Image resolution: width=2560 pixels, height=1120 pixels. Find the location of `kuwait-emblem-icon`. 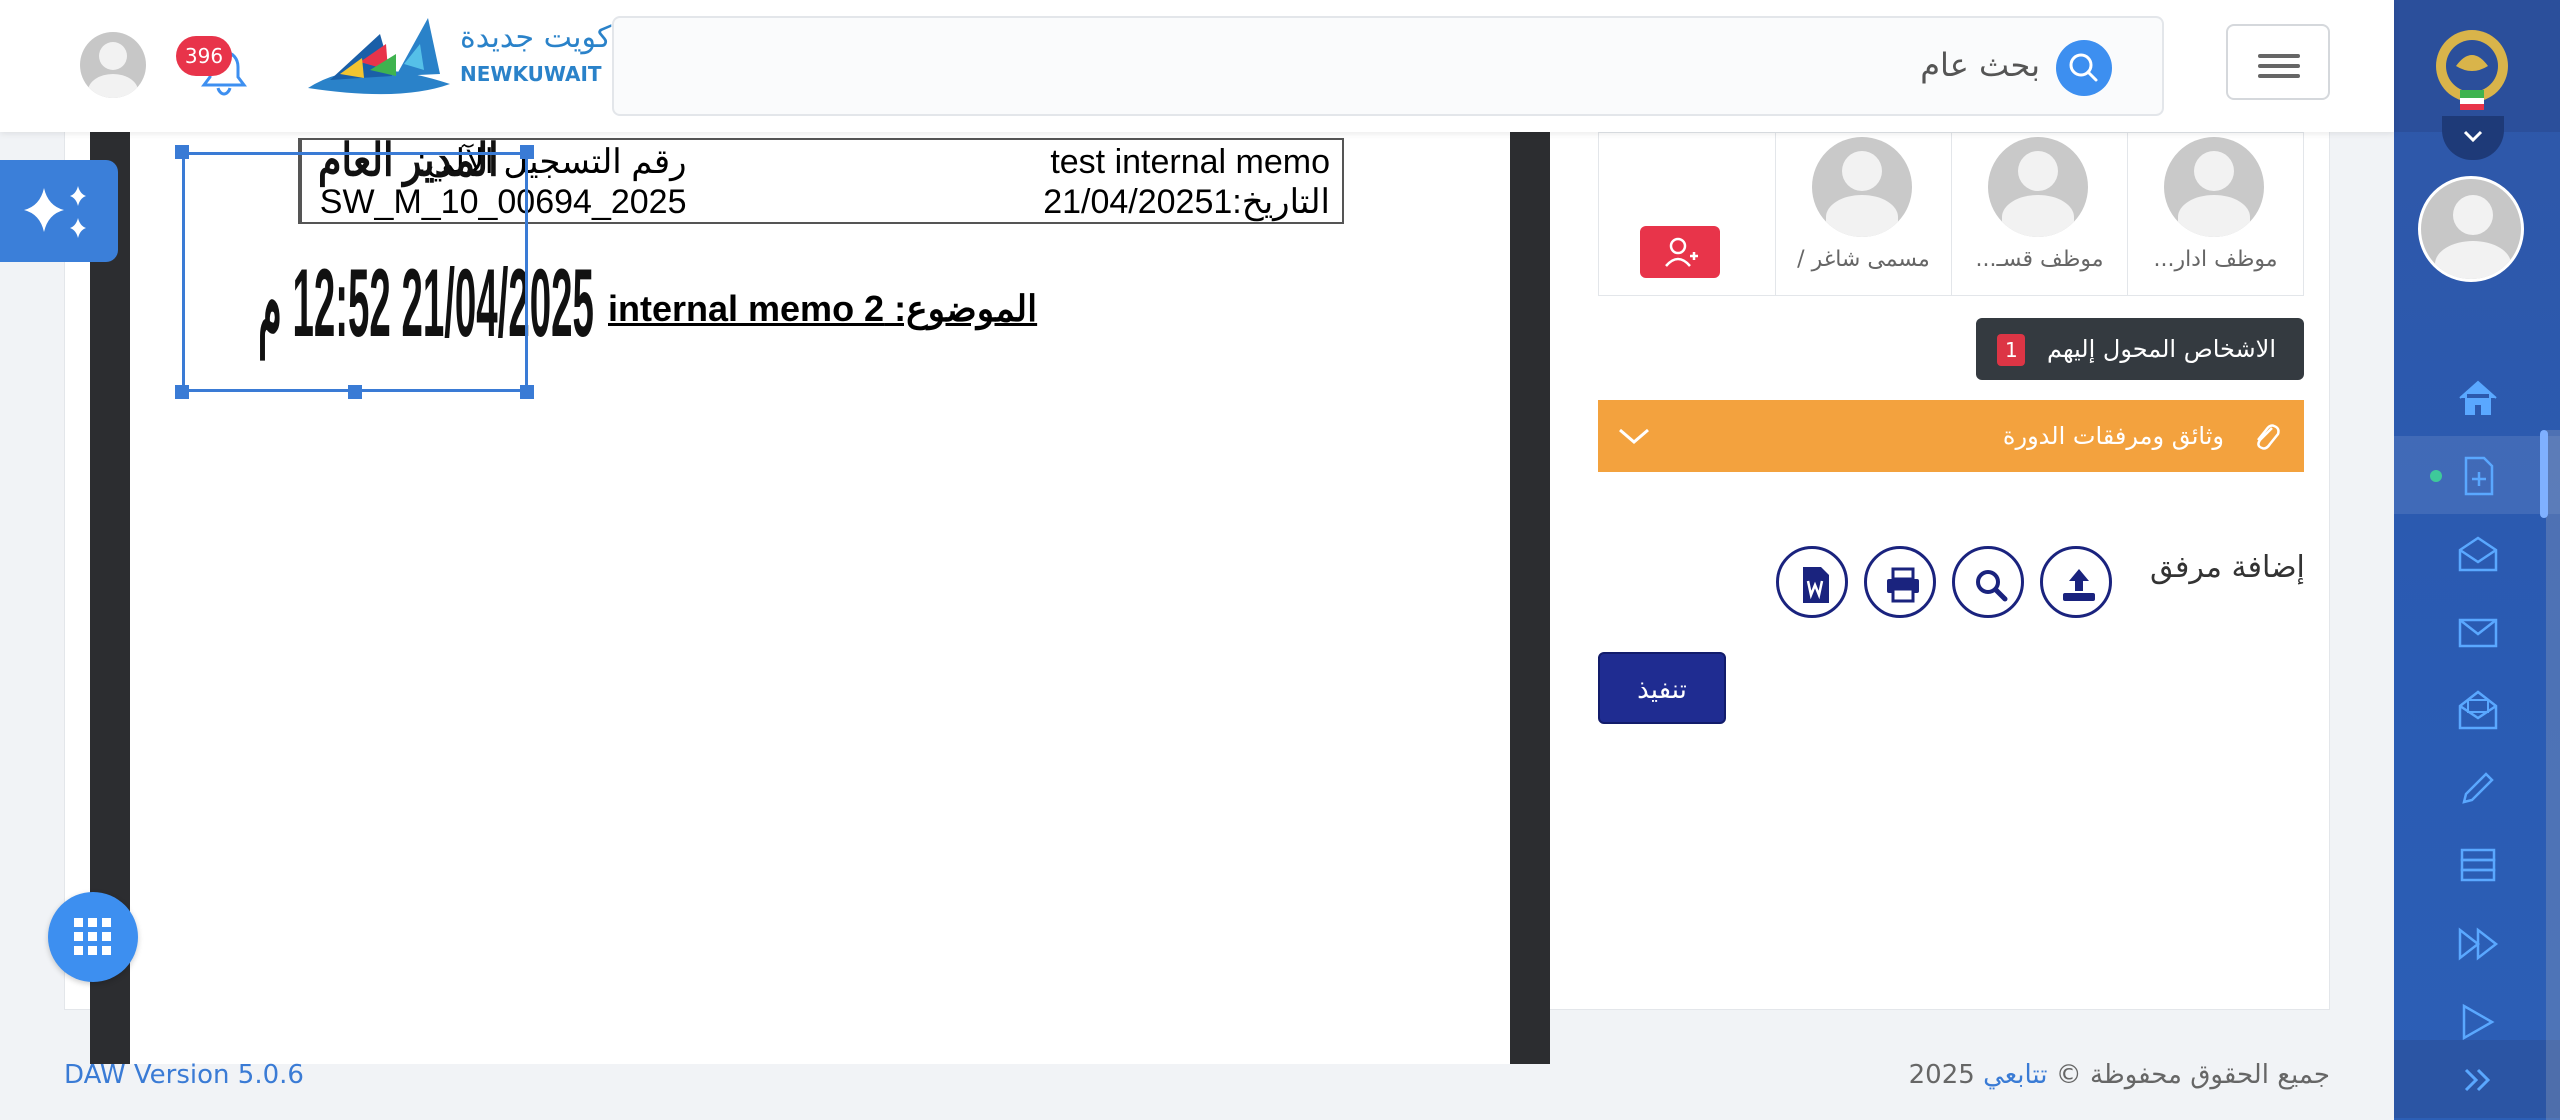

kuwait-emblem-icon is located at coordinates (2472, 70).